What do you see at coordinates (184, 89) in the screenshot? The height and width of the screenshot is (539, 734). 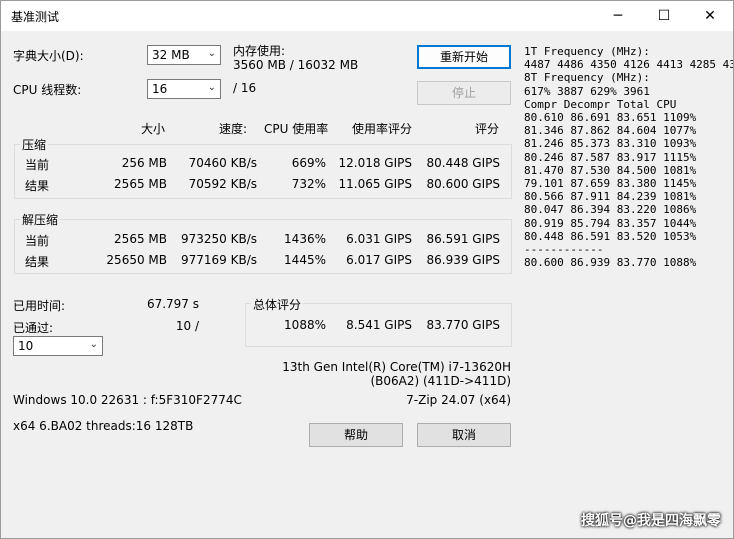 I see `threads-select: 16 ⌄` at bounding box center [184, 89].